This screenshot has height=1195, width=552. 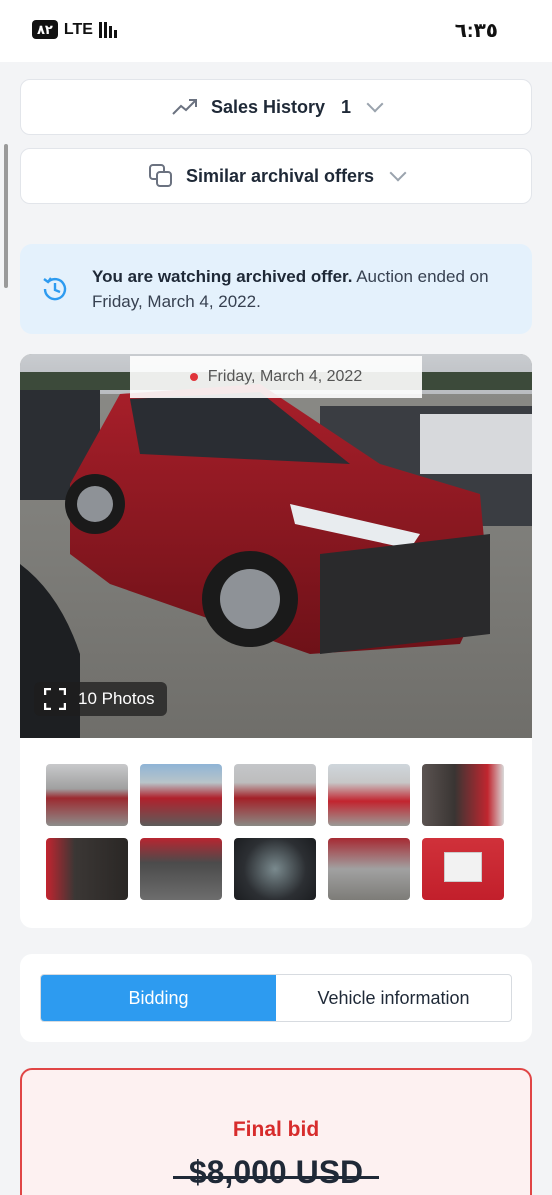 I want to click on tab-bidding: Bidding, so click(x=158, y=998).